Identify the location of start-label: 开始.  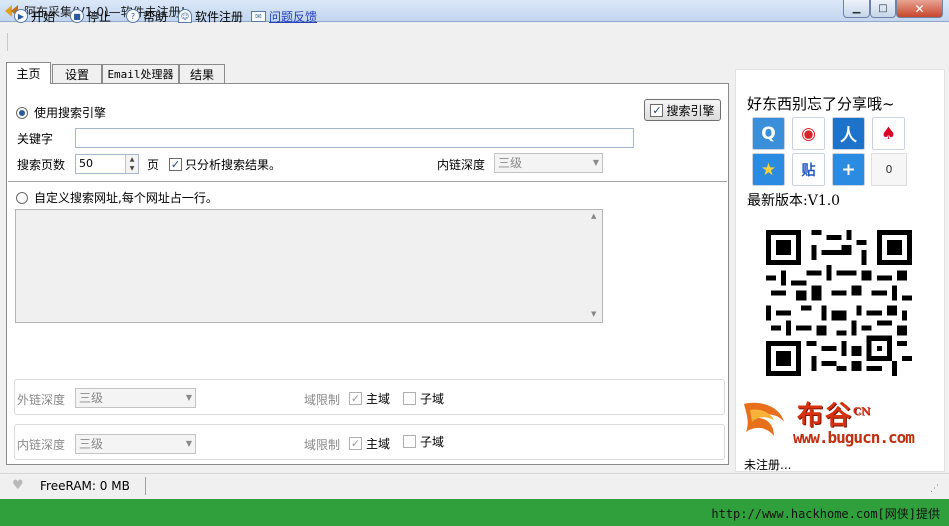
(43, 16).